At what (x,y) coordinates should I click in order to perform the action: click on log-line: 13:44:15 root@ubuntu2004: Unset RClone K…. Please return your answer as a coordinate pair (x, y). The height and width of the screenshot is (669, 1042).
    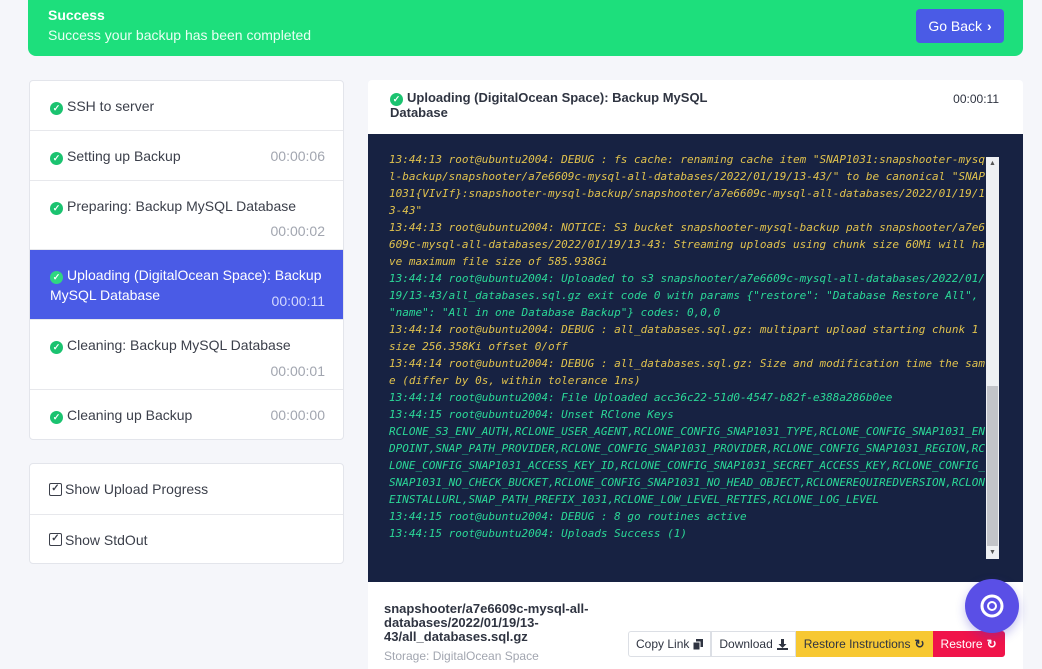
    Looking at the image, I should click on (531, 414).